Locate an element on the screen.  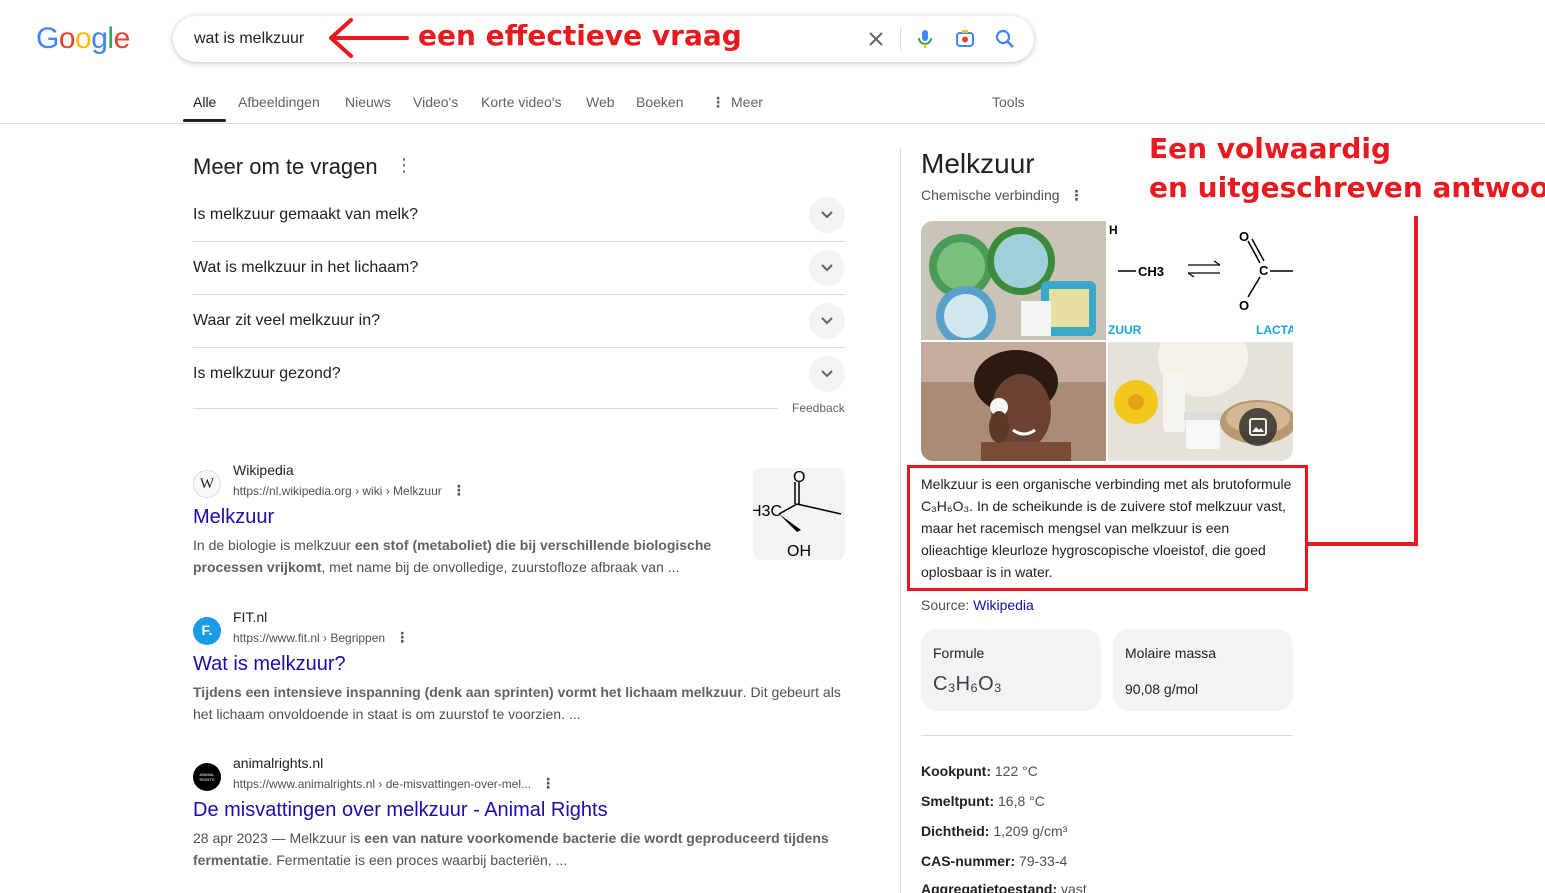
kp-source-label: Source: is located at coordinates (945, 605).